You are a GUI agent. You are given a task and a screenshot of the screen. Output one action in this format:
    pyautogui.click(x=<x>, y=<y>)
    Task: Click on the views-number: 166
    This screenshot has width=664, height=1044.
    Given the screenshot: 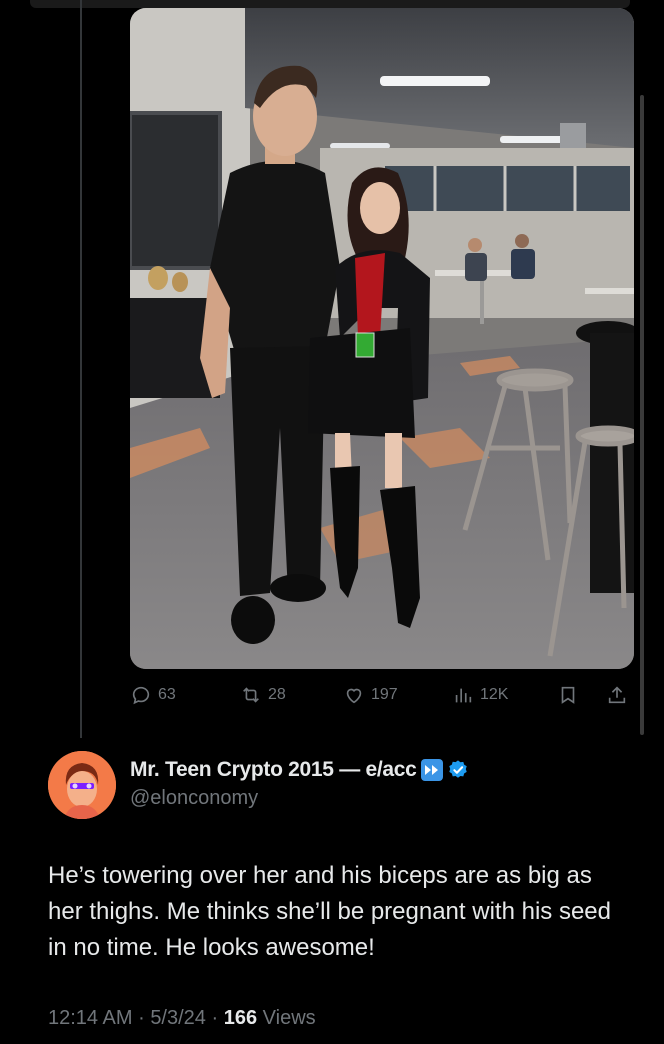 What is the action you would take?
    pyautogui.click(x=240, y=1018)
    